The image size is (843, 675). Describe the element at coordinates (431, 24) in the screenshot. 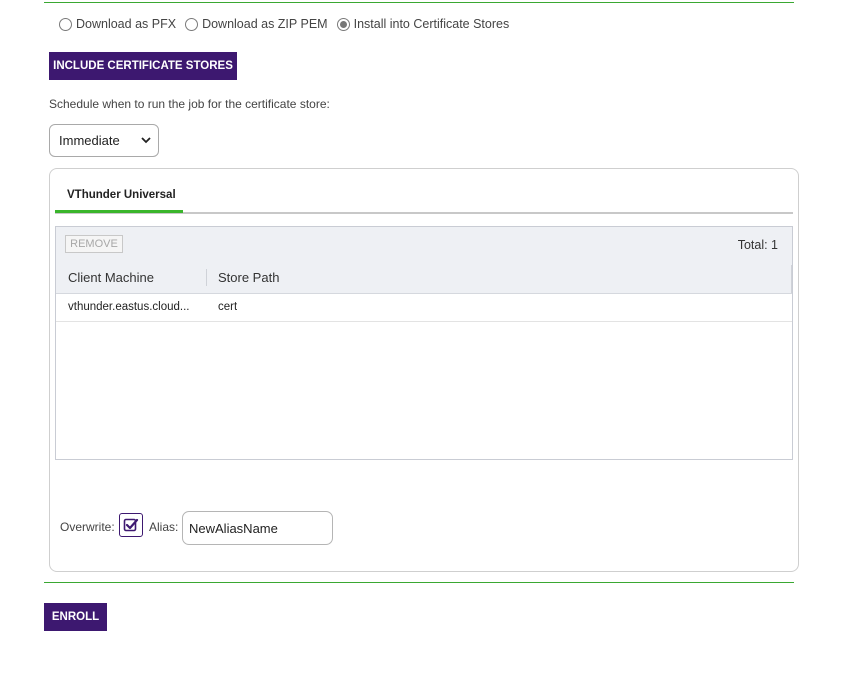

I see `radio-label: Install into Certificate Stores` at that location.